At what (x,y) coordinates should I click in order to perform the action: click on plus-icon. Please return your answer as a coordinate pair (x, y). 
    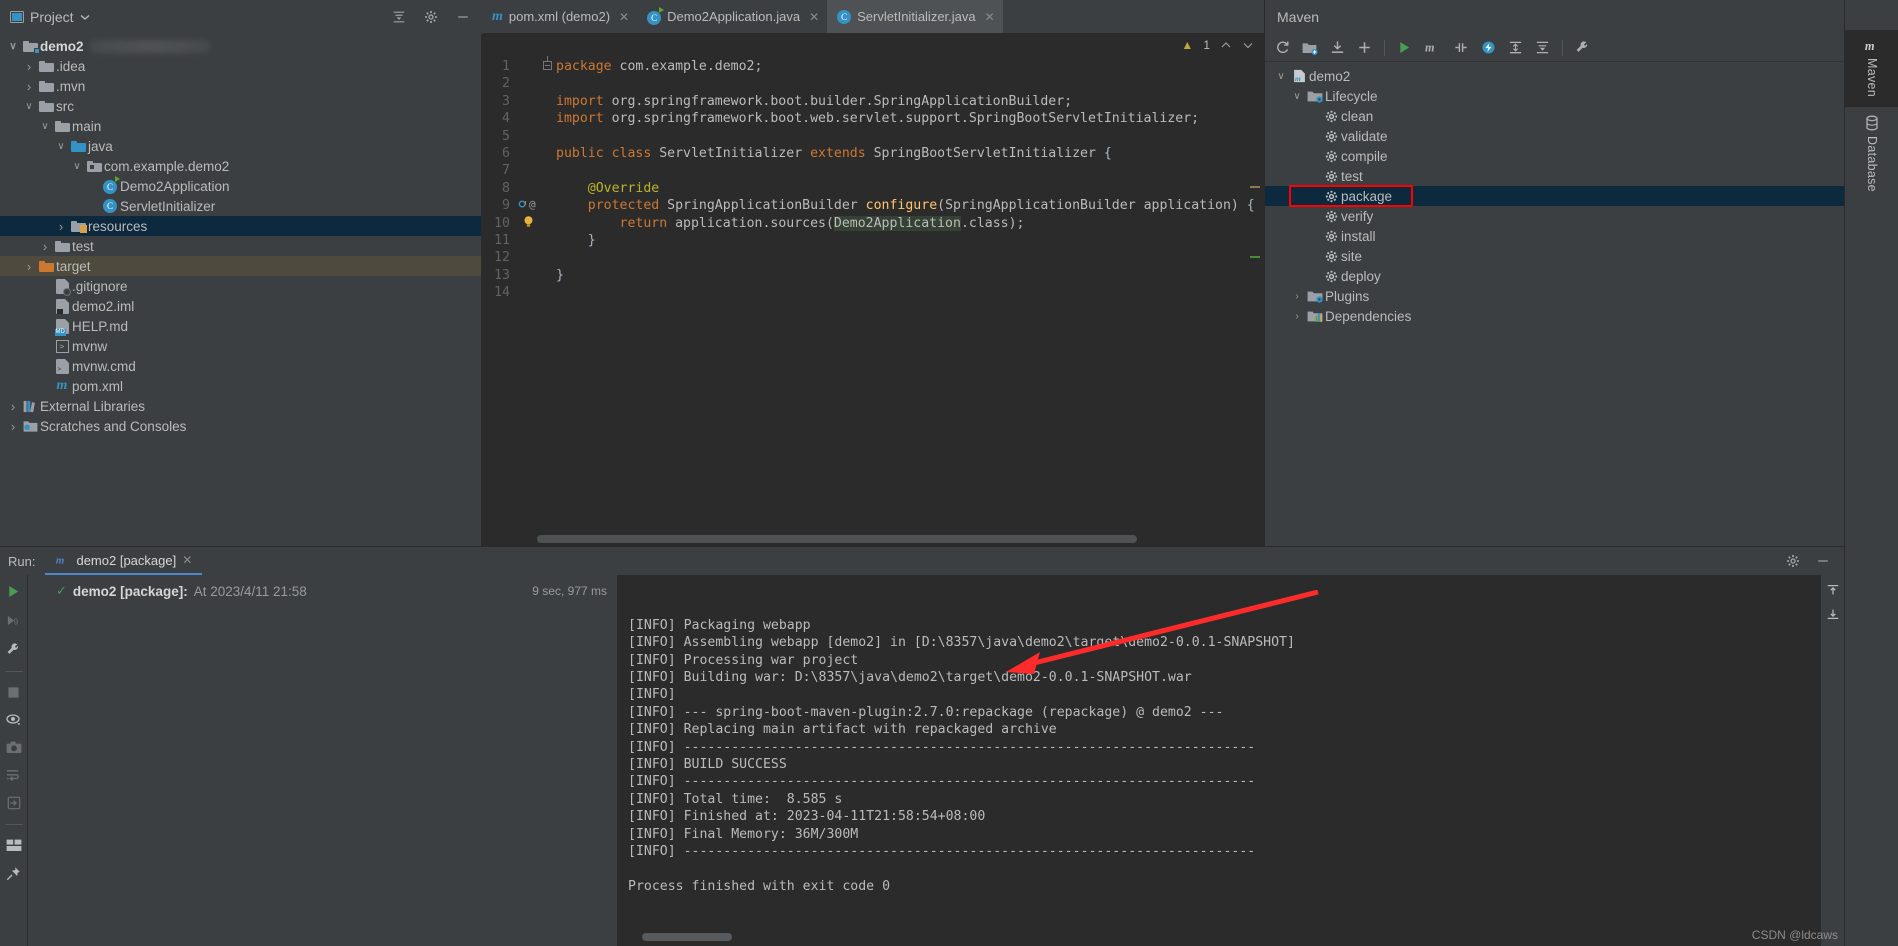
    Looking at the image, I should click on (1364, 47).